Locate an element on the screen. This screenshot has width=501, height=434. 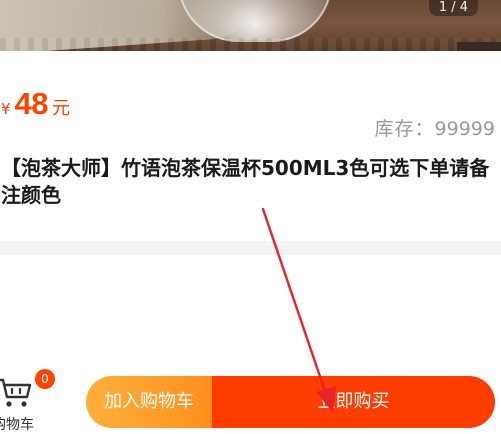
shopping-cart-icon is located at coordinates (17, 393).